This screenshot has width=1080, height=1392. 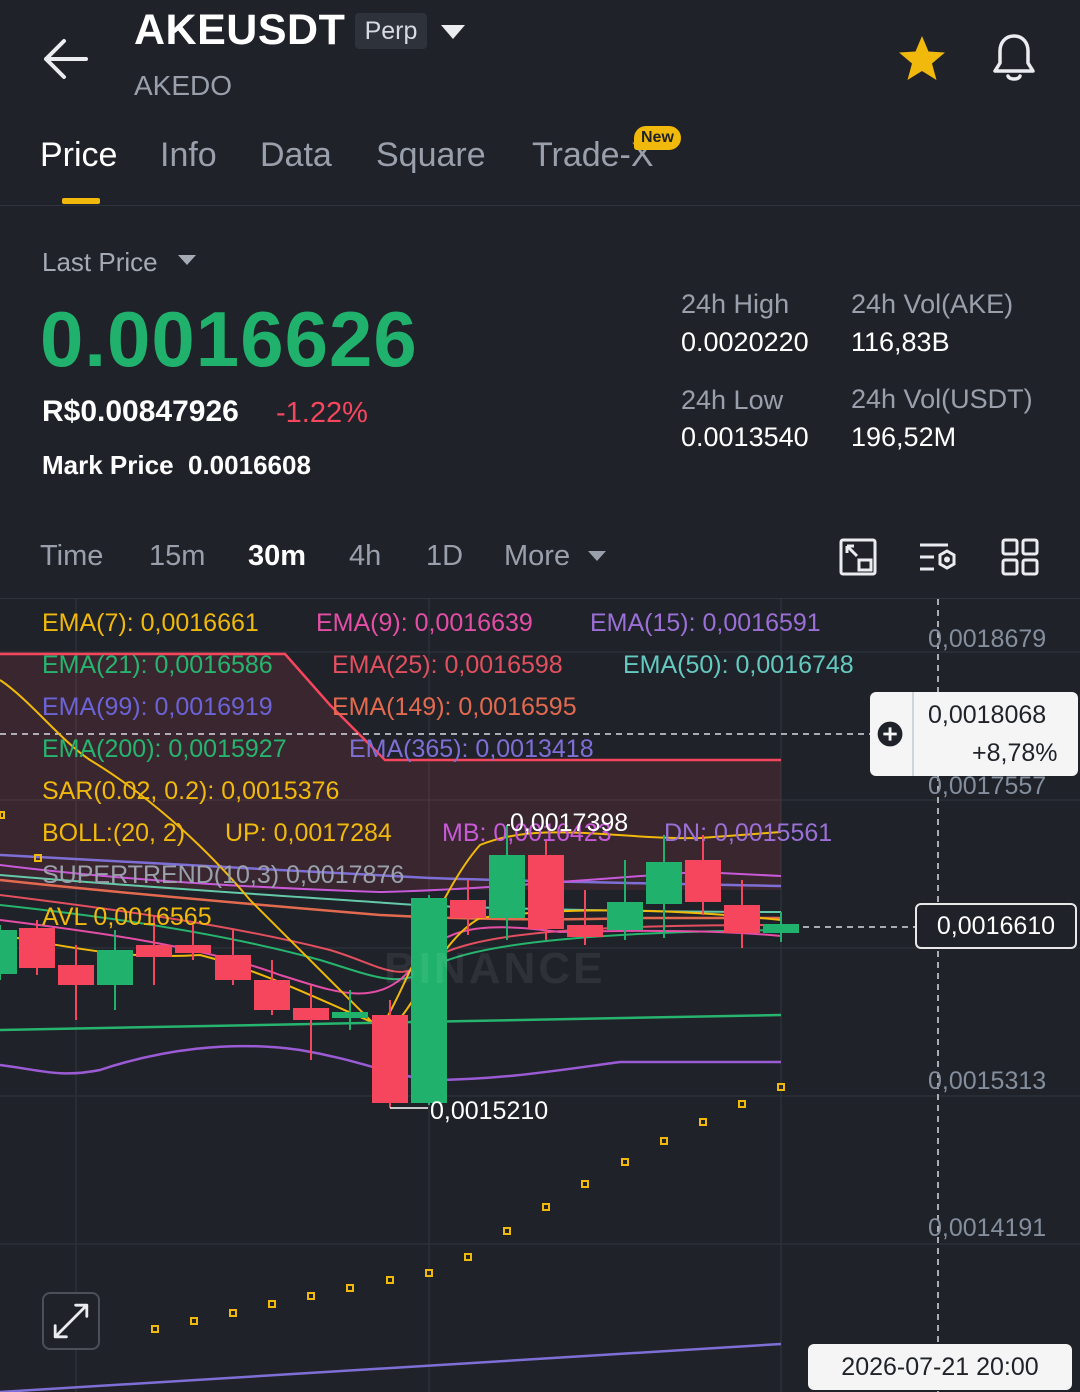 What do you see at coordinates (447, 665) in the screenshot?
I see `ema25-legend: EMA(25): 0,0016598` at bounding box center [447, 665].